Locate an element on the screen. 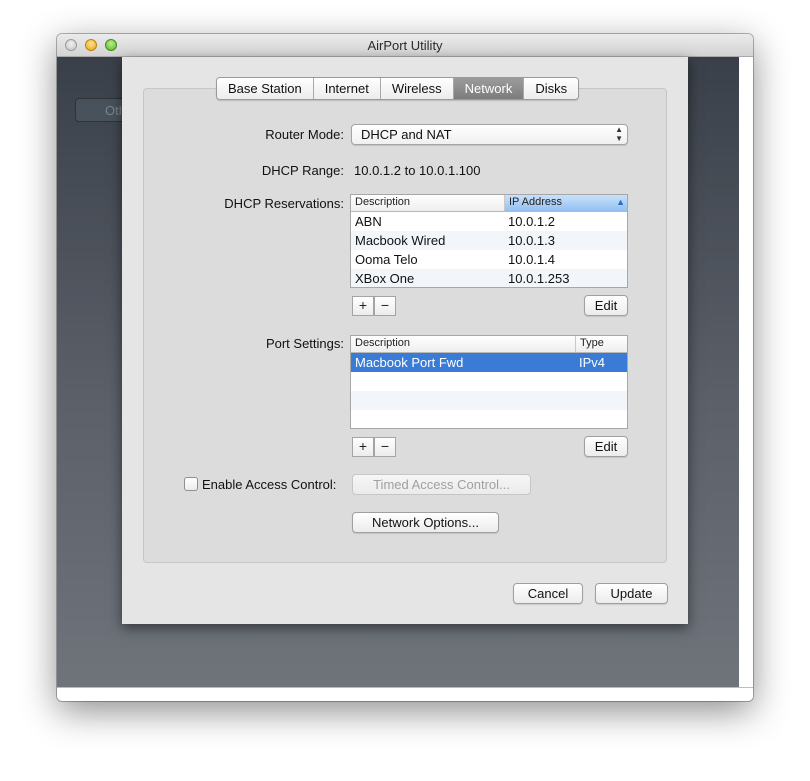 The height and width of the screenshot is (781, 810). enable-access-control-checkbox is located at coordinates (191, 484).